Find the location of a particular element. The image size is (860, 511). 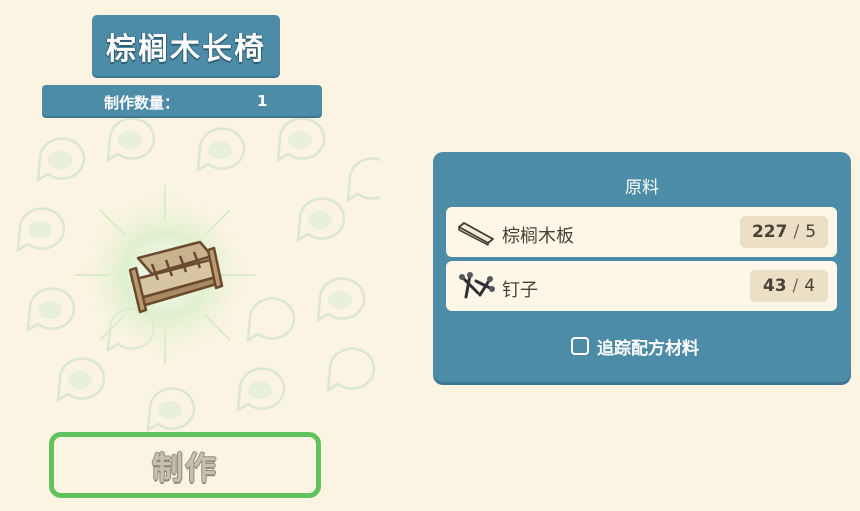

nails-icon is located at coordinates (477, 285).